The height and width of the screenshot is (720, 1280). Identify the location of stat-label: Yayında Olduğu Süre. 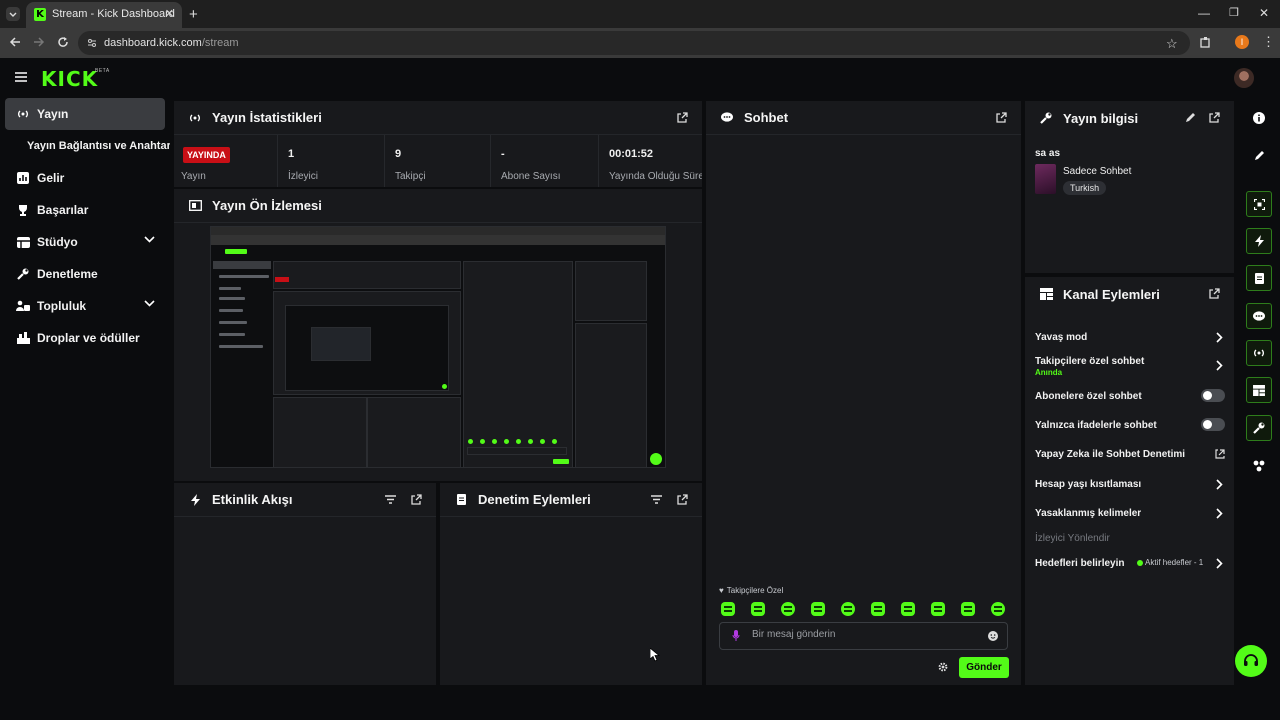
(655, 176).